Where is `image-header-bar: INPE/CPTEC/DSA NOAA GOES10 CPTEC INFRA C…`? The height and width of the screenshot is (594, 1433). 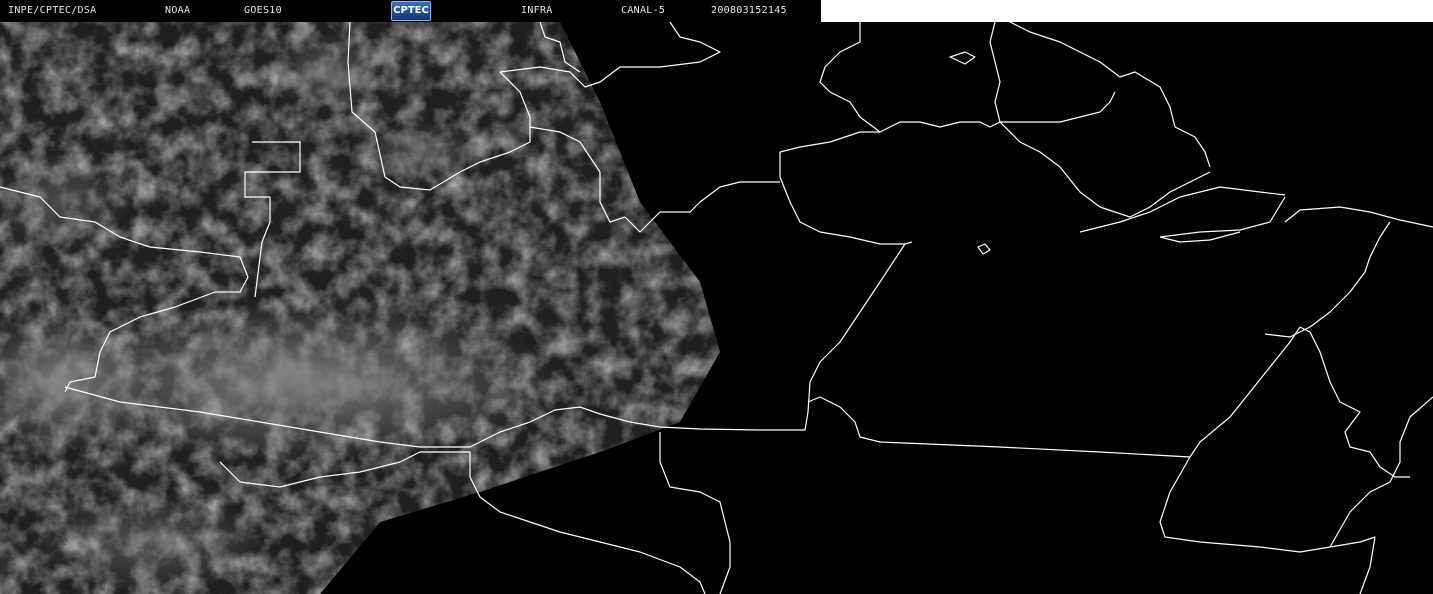
image-header-bar: INPE/CPTEC/DSA NOAA GOES10 CPTEC INFRA C… is located at coordinates (410, 11).